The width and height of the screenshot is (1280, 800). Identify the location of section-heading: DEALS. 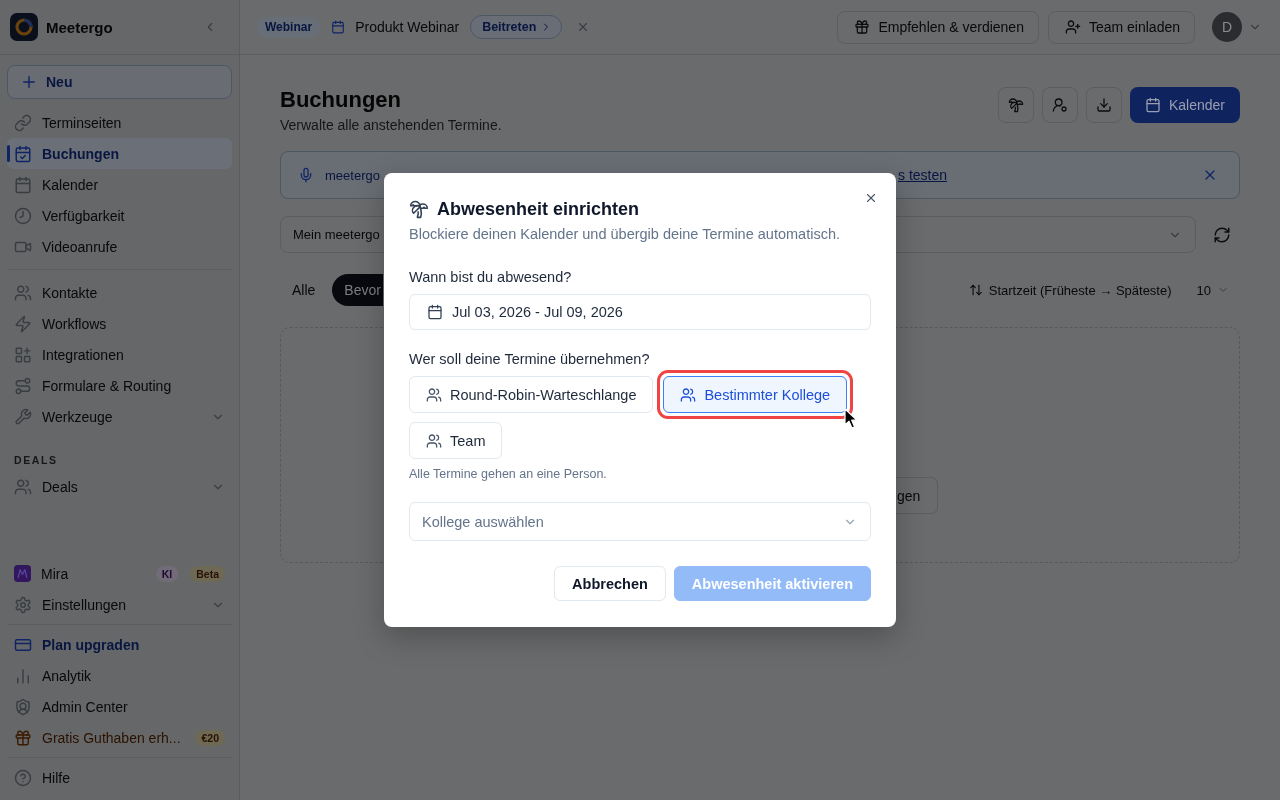
(36, 460).